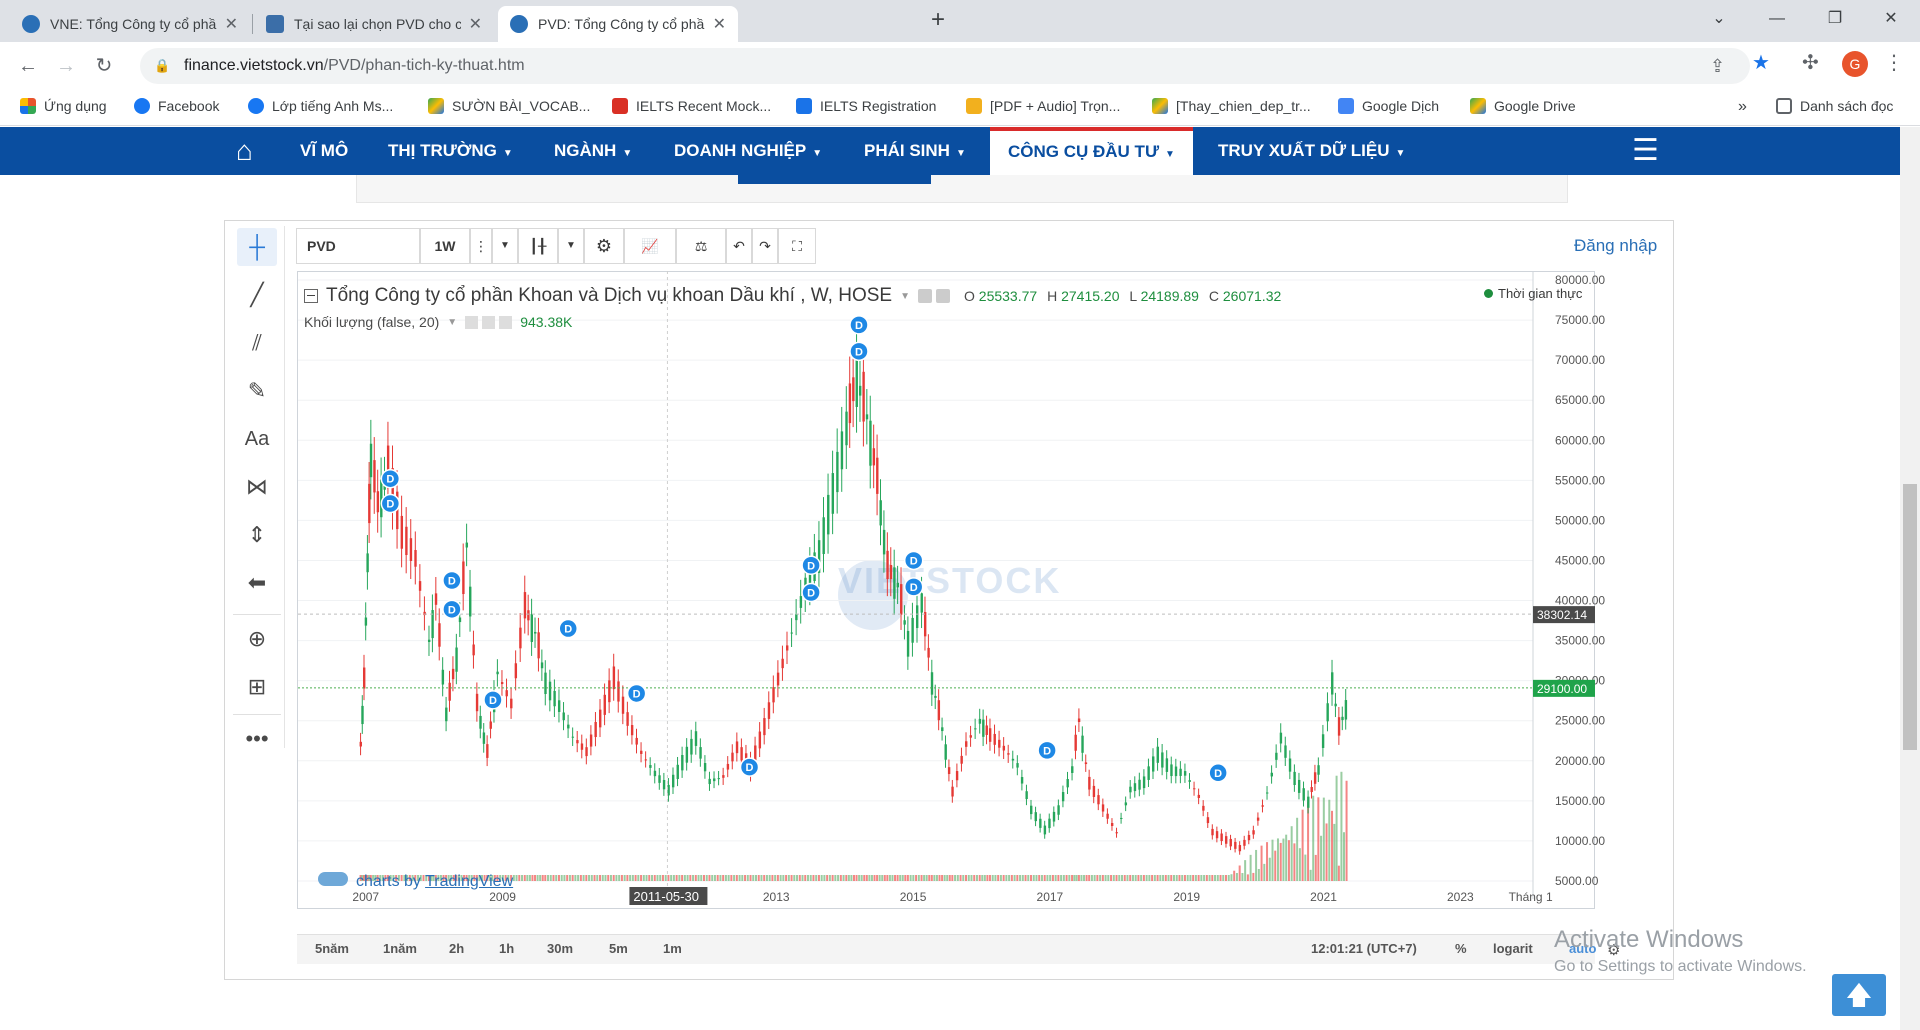 Image resolution: width=1920 pixels, height=1030 pixels. Describe the element at coordinates (1894, 62) in the screenshot. I see `menu-kebab-icon: ⋮` at that location.